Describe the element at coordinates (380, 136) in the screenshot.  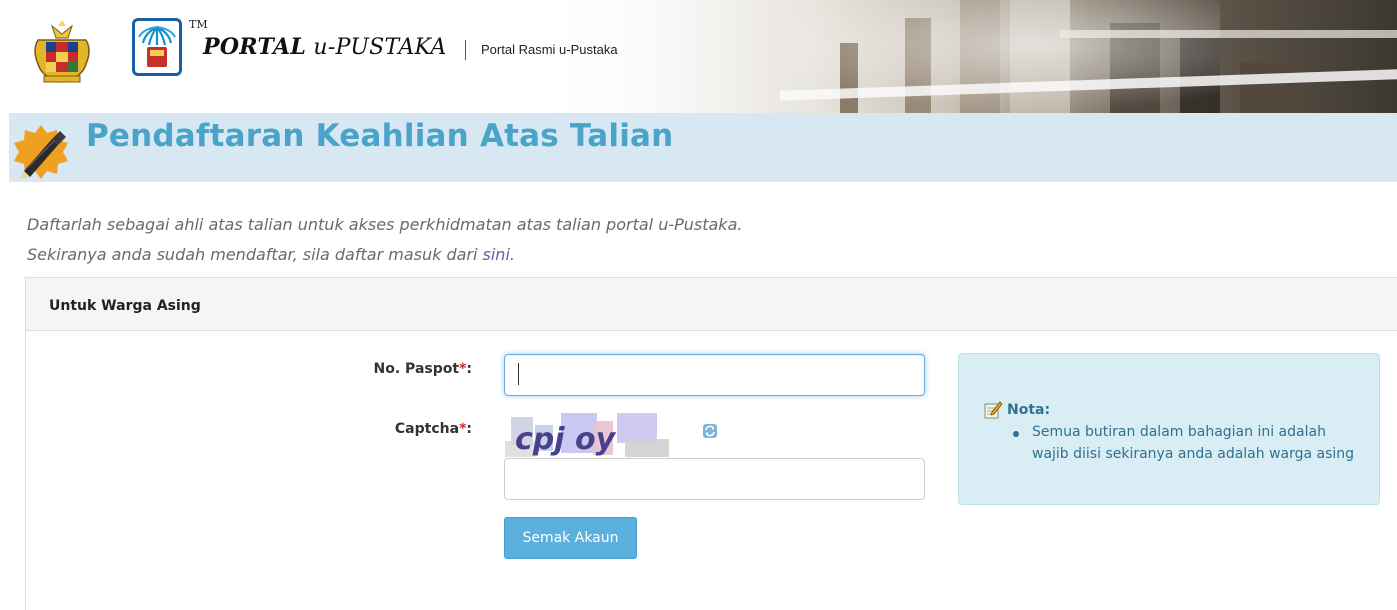
I see `page-title: Pendaftaran Keahlian Atas Talian` at that location.